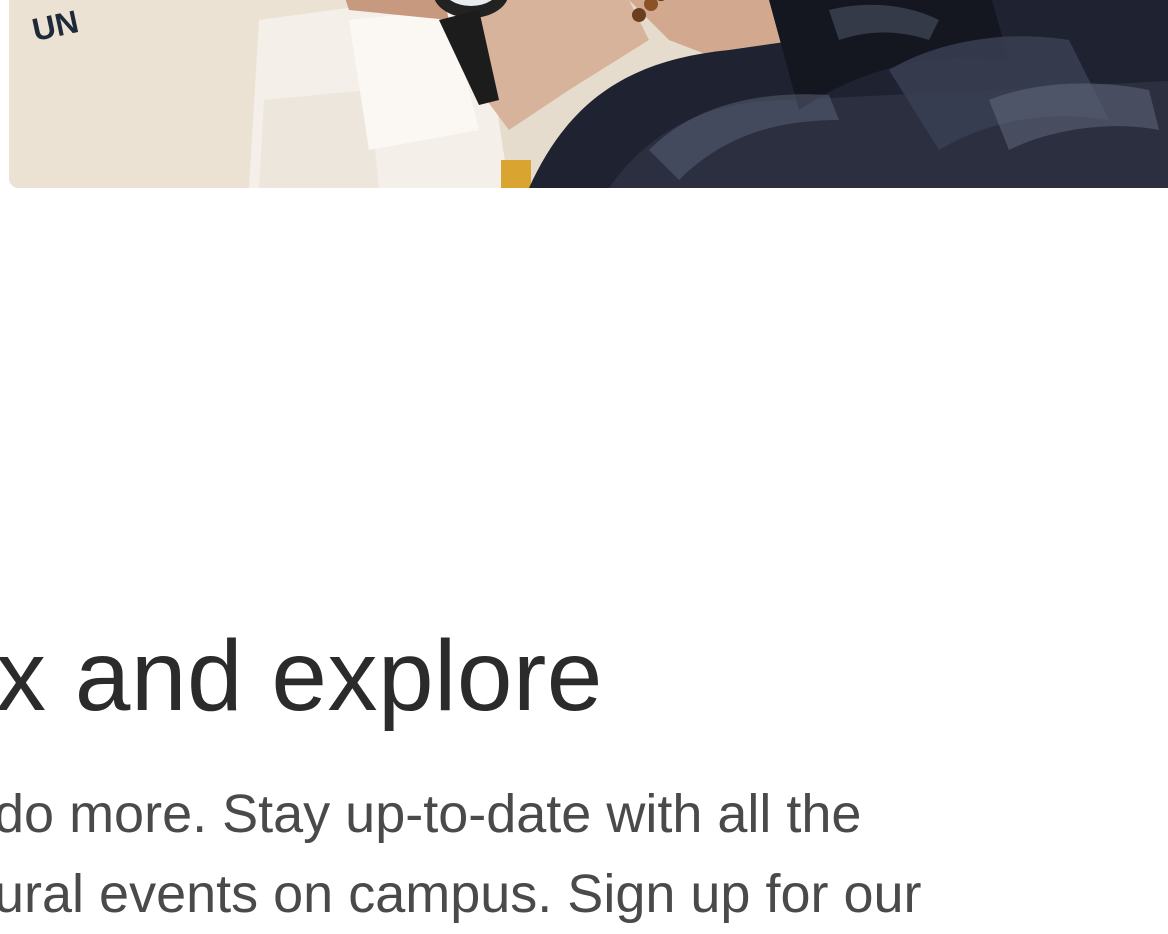 The image size is (1168, 934). Describe the element at coordinates (431, 814) in the screenshot. I see `body-line: do more. Stay up-to-date with all the` at that location.